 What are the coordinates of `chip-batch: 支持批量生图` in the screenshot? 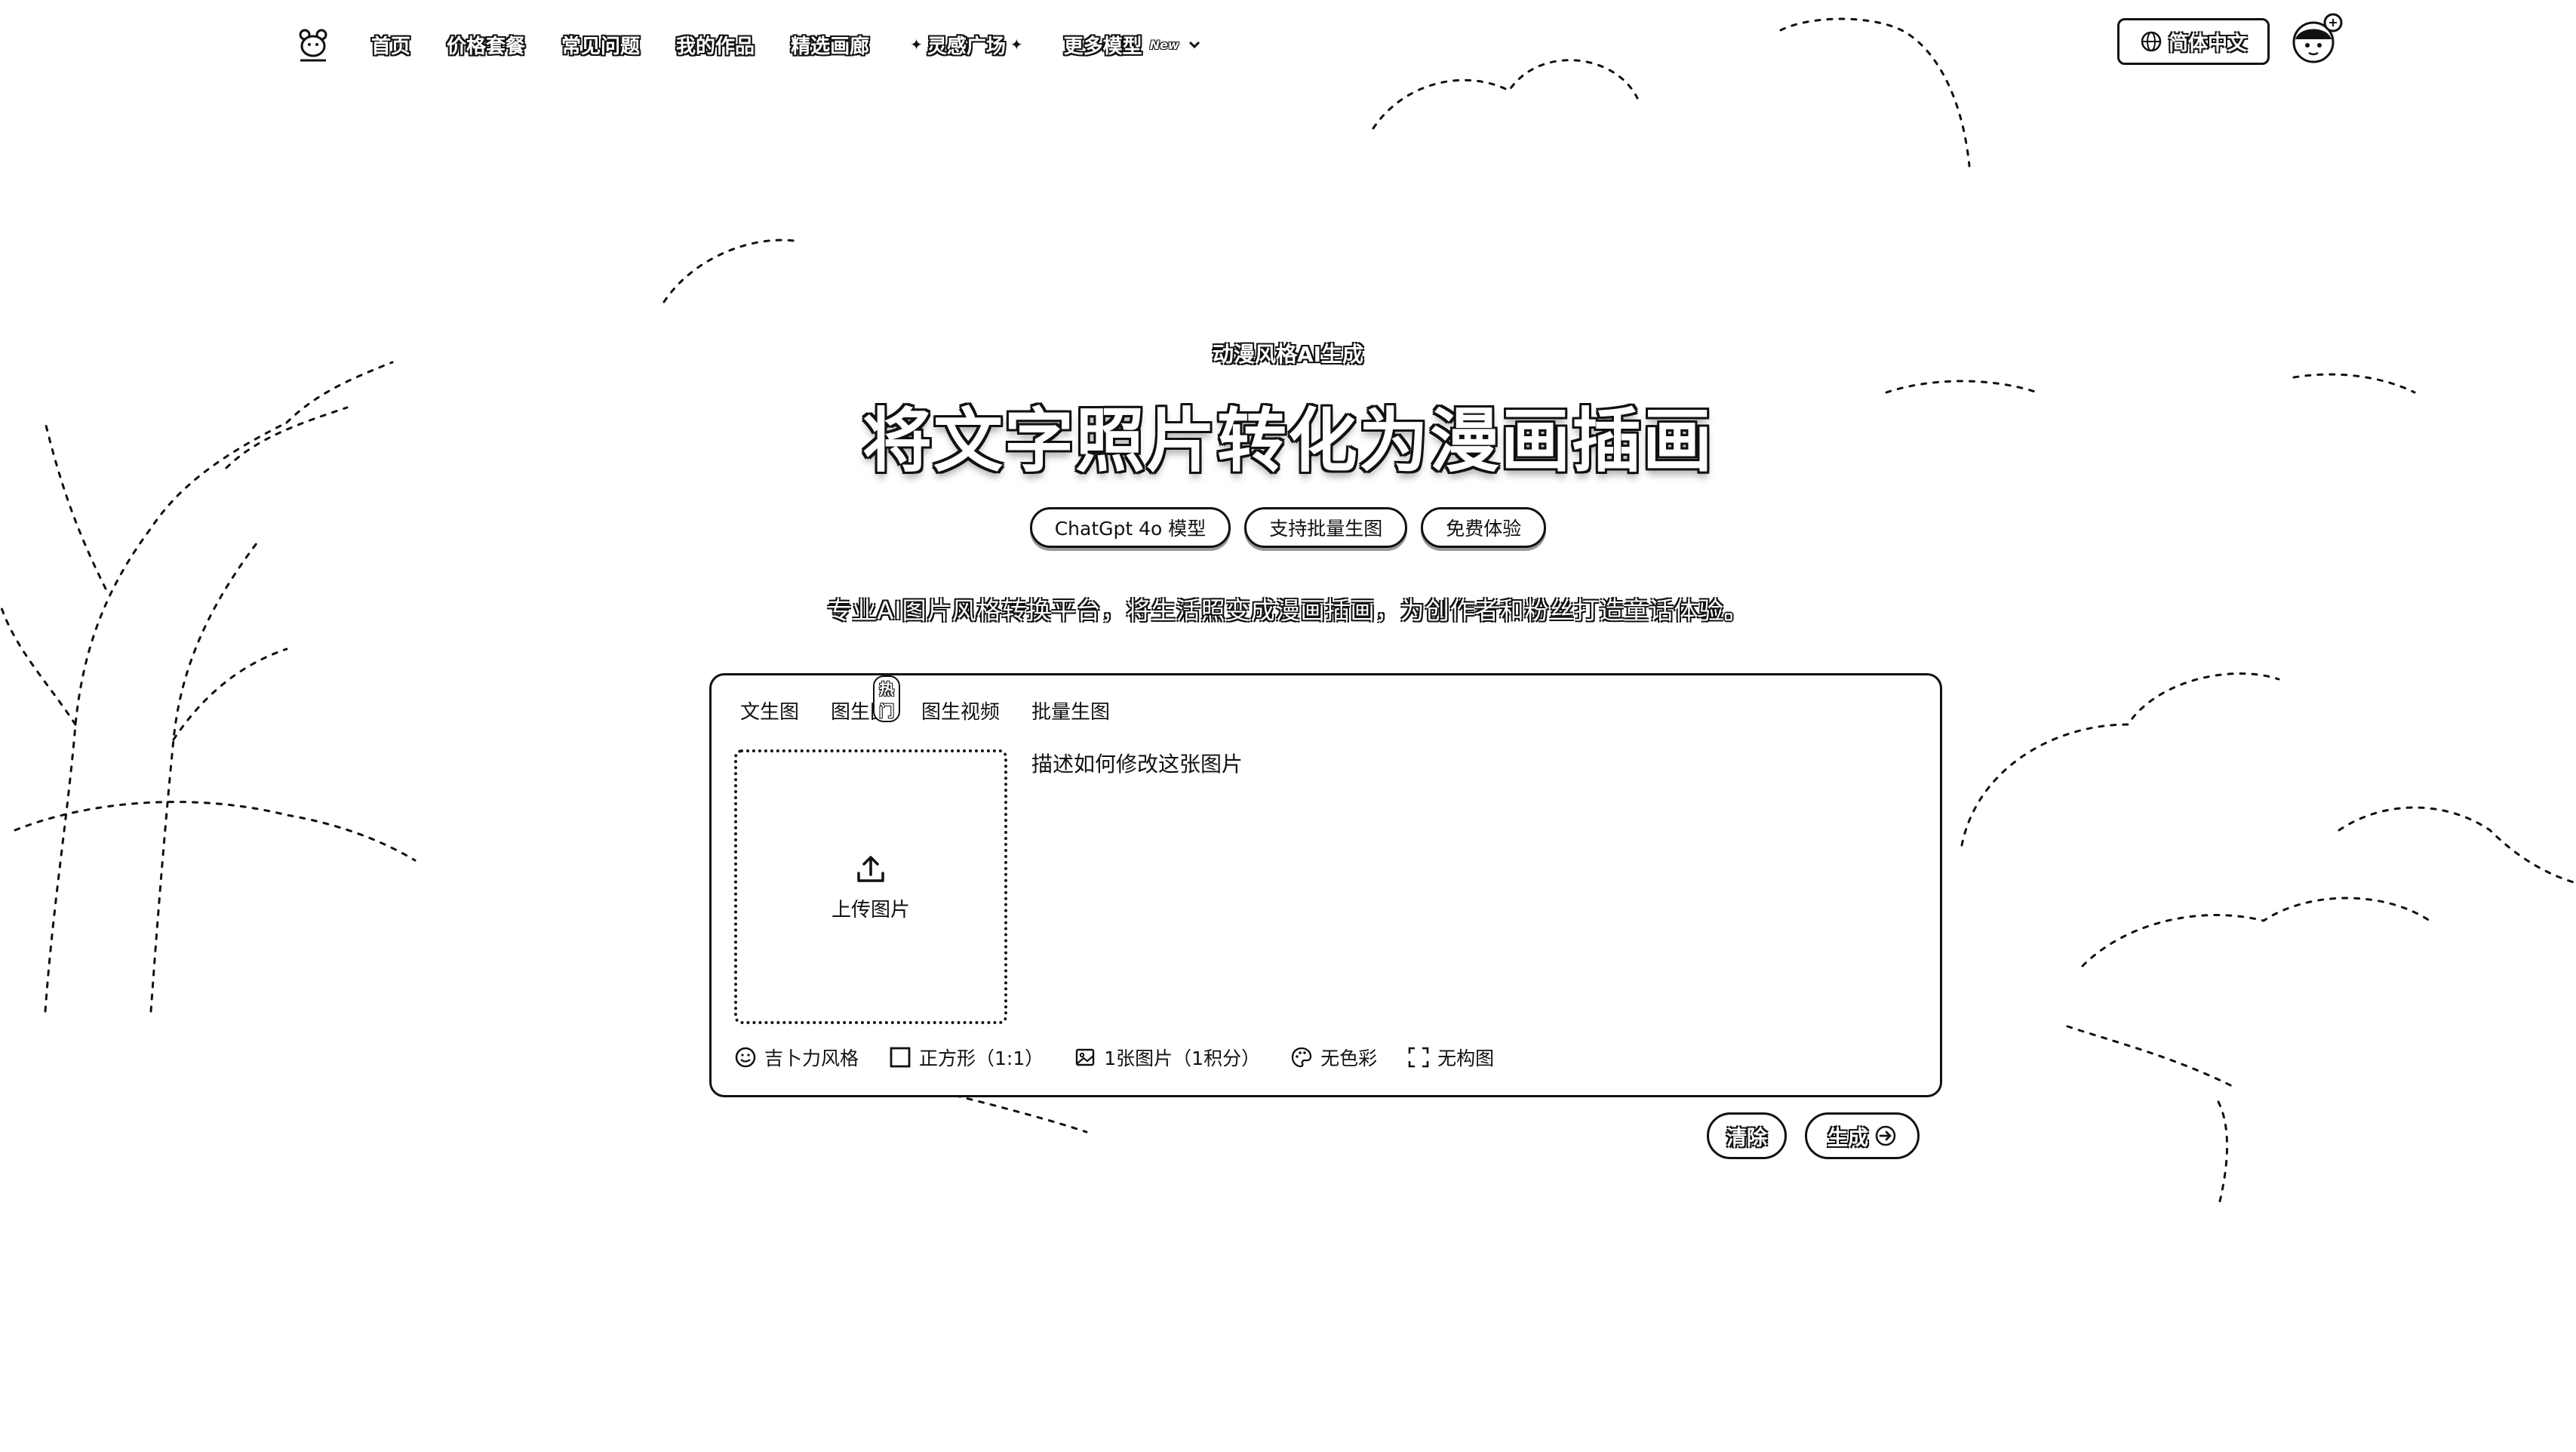 It's located at (1326, 527).